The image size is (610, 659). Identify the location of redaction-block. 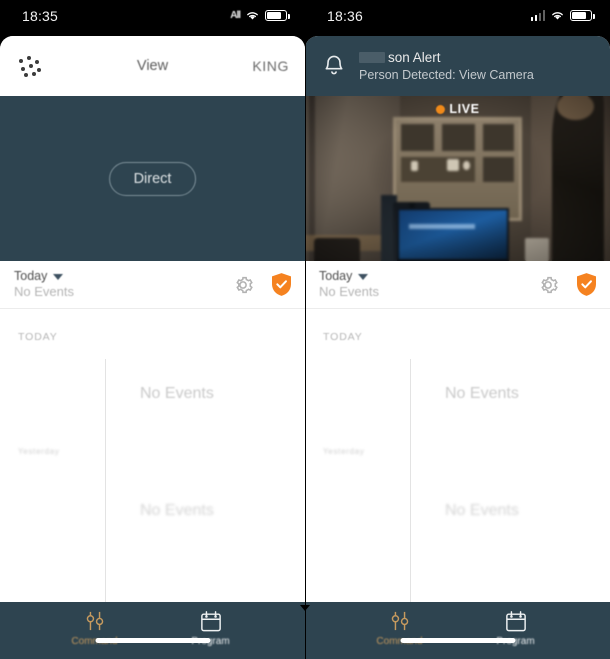
(372, 58).